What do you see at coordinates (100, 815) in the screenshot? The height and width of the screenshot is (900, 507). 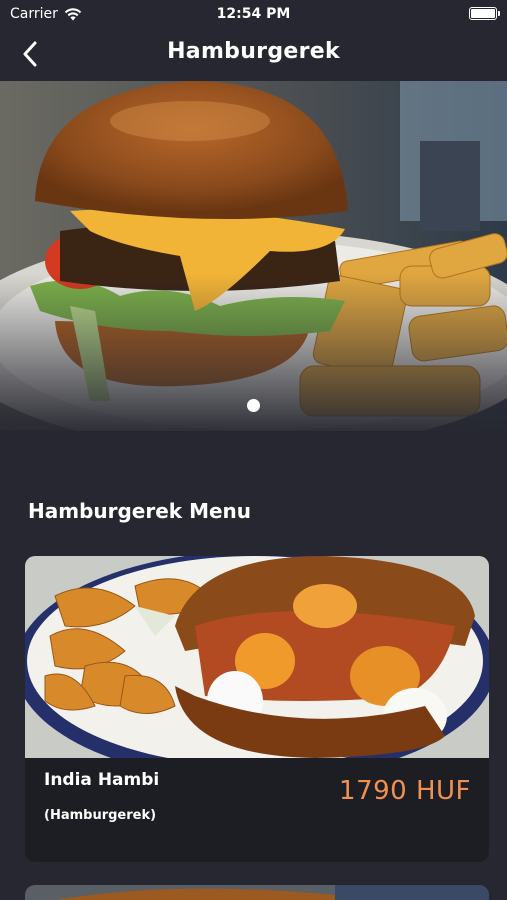 I see `menu-item-category: (Hamburgerek)` at bounding box center [100, 815].